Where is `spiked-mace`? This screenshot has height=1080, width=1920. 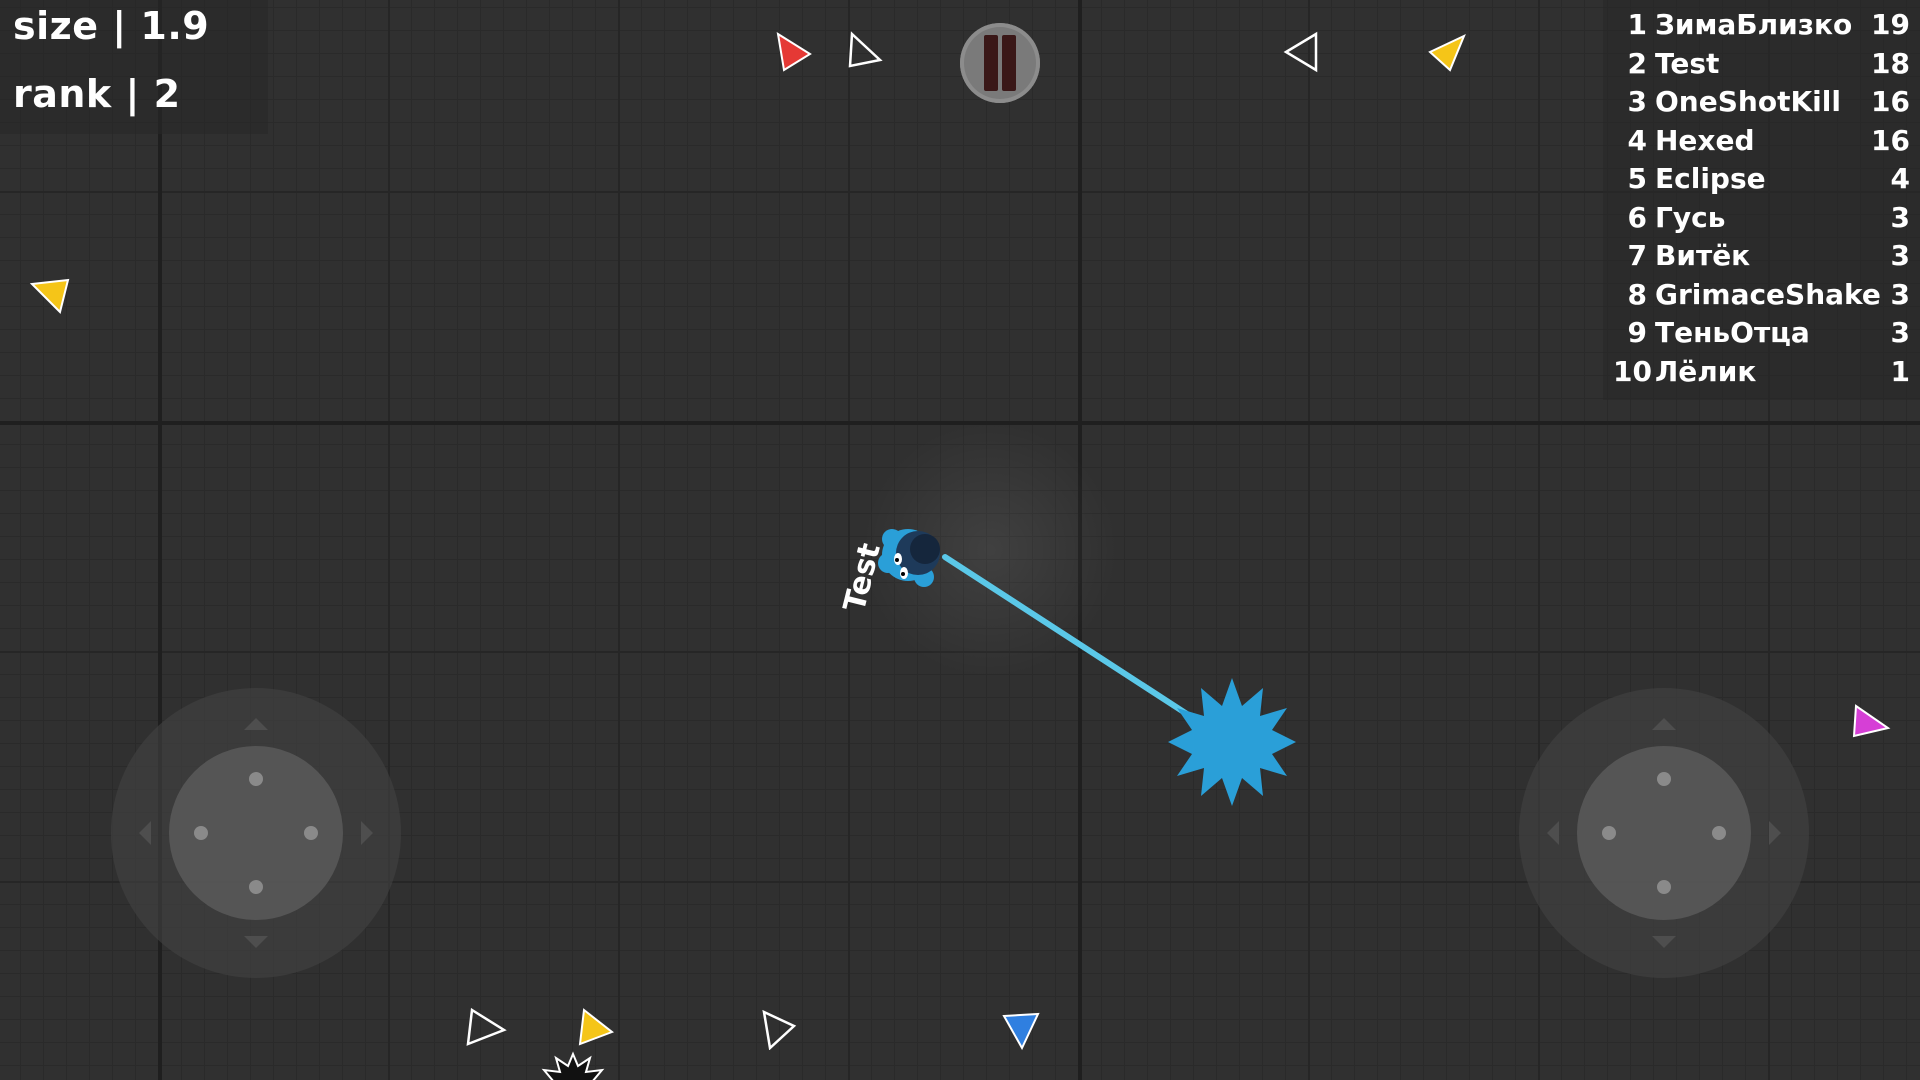
spiked-mace is located at coordinates (1232, 742).